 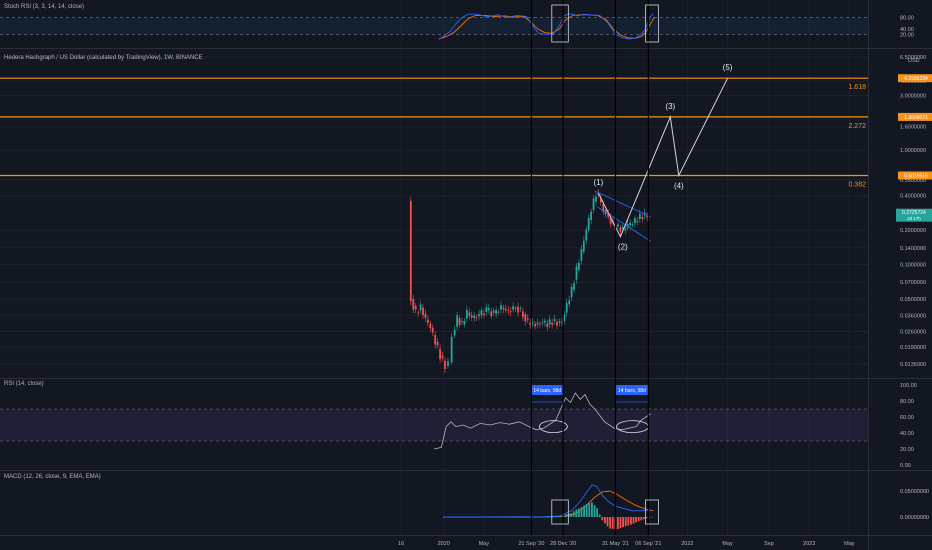 What do you see at coordinates (905, 466) in the screenshot?
I see `rsi-axis-tick: 0.00` at bounding box center [905, 466].